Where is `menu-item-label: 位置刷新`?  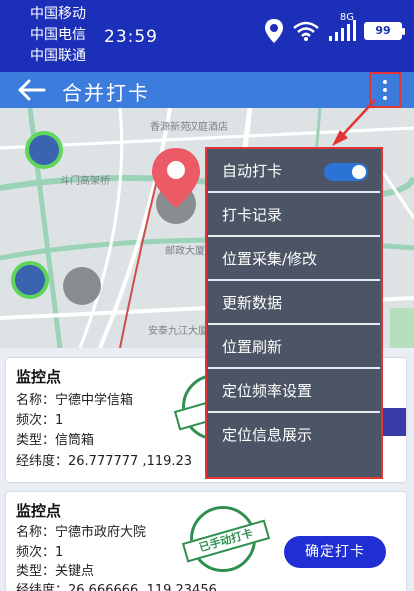 menu-item-label: 位置刷新 is located at coordinates (252, 347).